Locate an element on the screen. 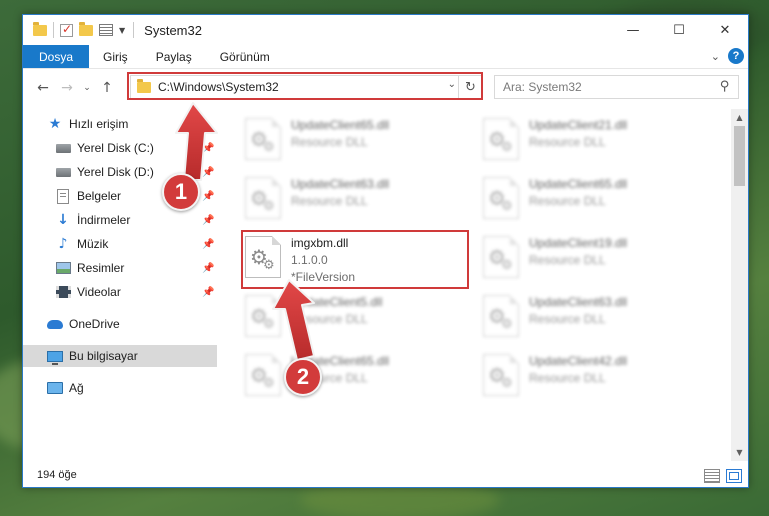  arrow-1-icon is located at coordinates (196, 141).